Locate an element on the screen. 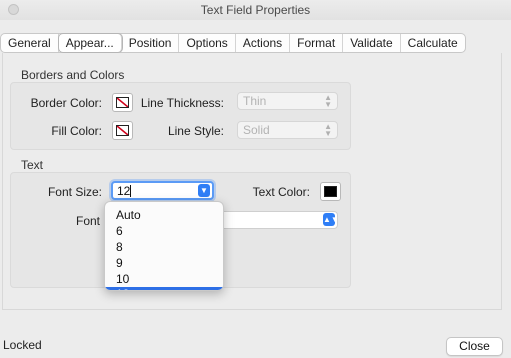  line-thickness-label: Line Thickness: is located at coordinates (182, 103).